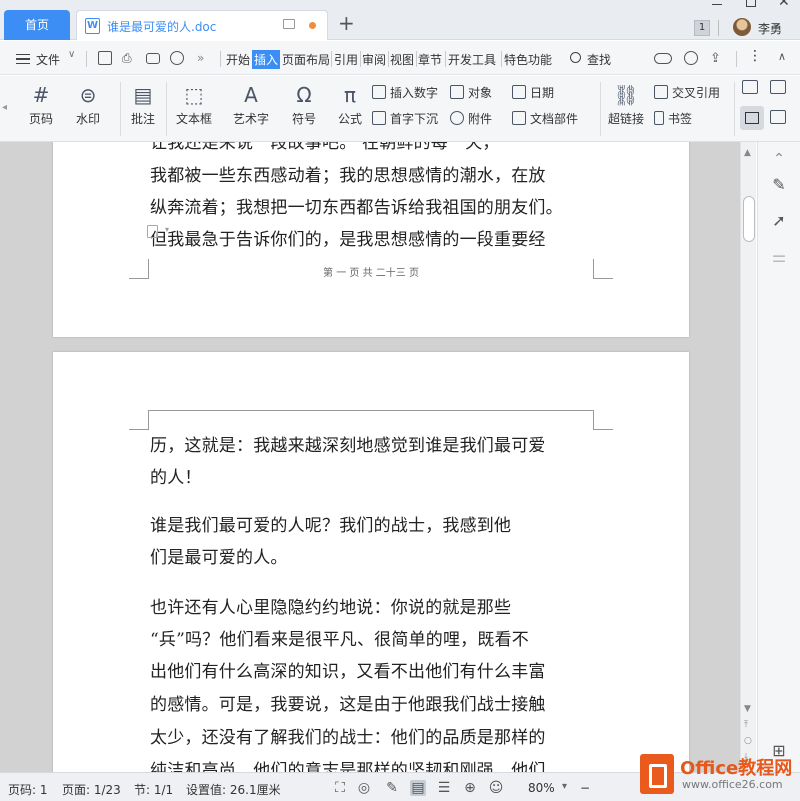 Image resolution: width=800 pixels, height=801 pixels. What do you see at coordinates (471, 118) in the screenshot?
I see `attachment-button: 附件` at bounding box center [471, 118].